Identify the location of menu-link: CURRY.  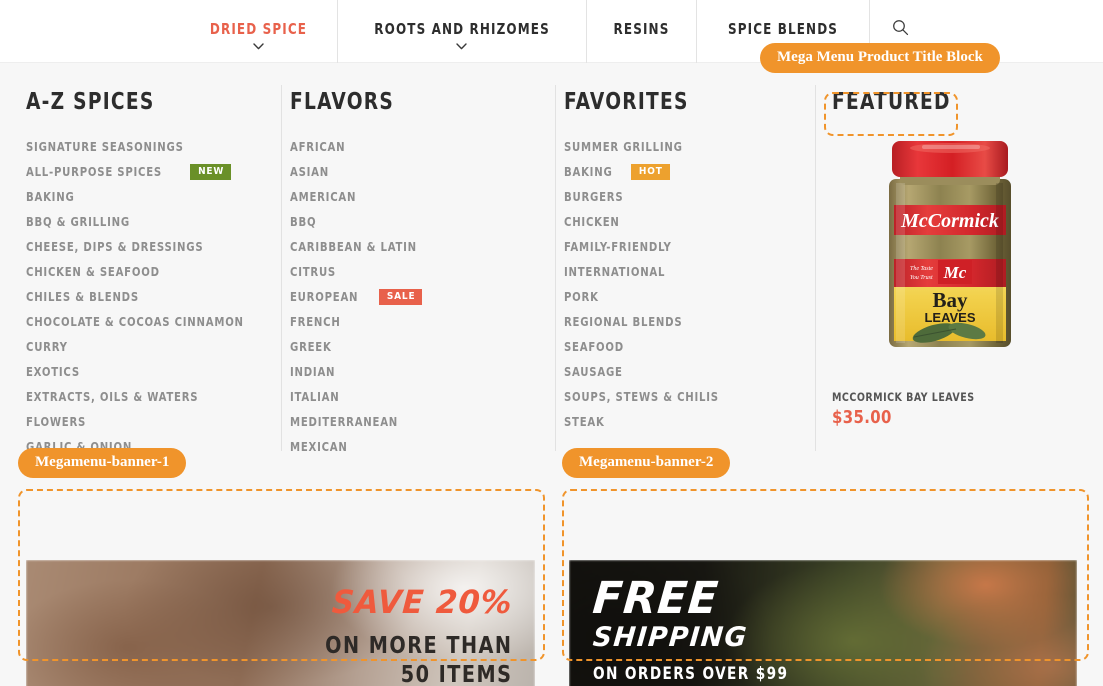
(47, 346).